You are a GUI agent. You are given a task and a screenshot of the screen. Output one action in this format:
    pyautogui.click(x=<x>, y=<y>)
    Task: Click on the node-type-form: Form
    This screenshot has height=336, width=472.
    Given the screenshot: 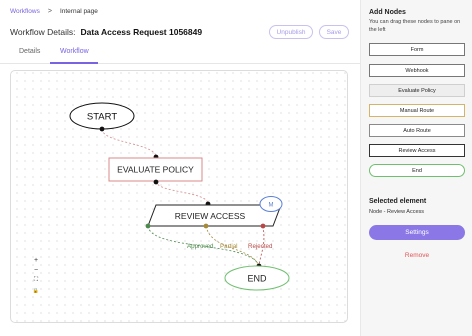 What is the action you would take?
    pyautogui.click(x=417, y=49)
    